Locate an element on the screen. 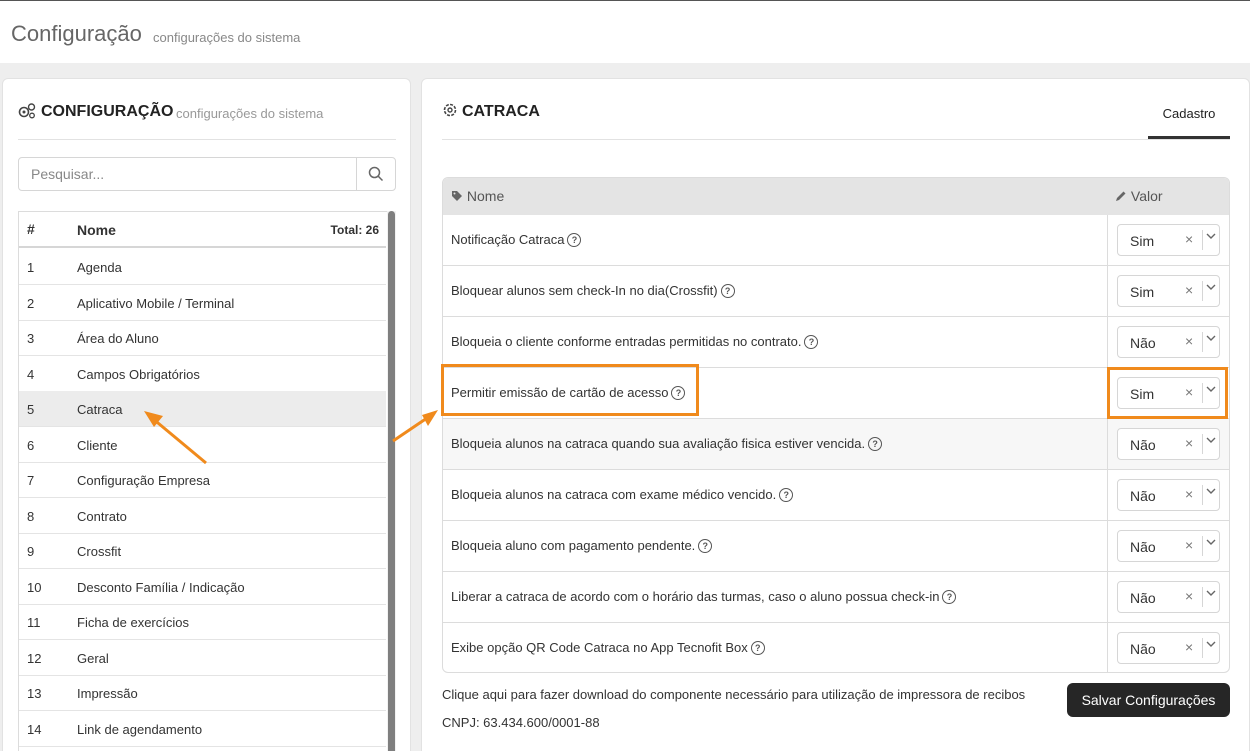 This screenshot has width=1250, height=751. tag-icon is located at coordinates (457, 196).